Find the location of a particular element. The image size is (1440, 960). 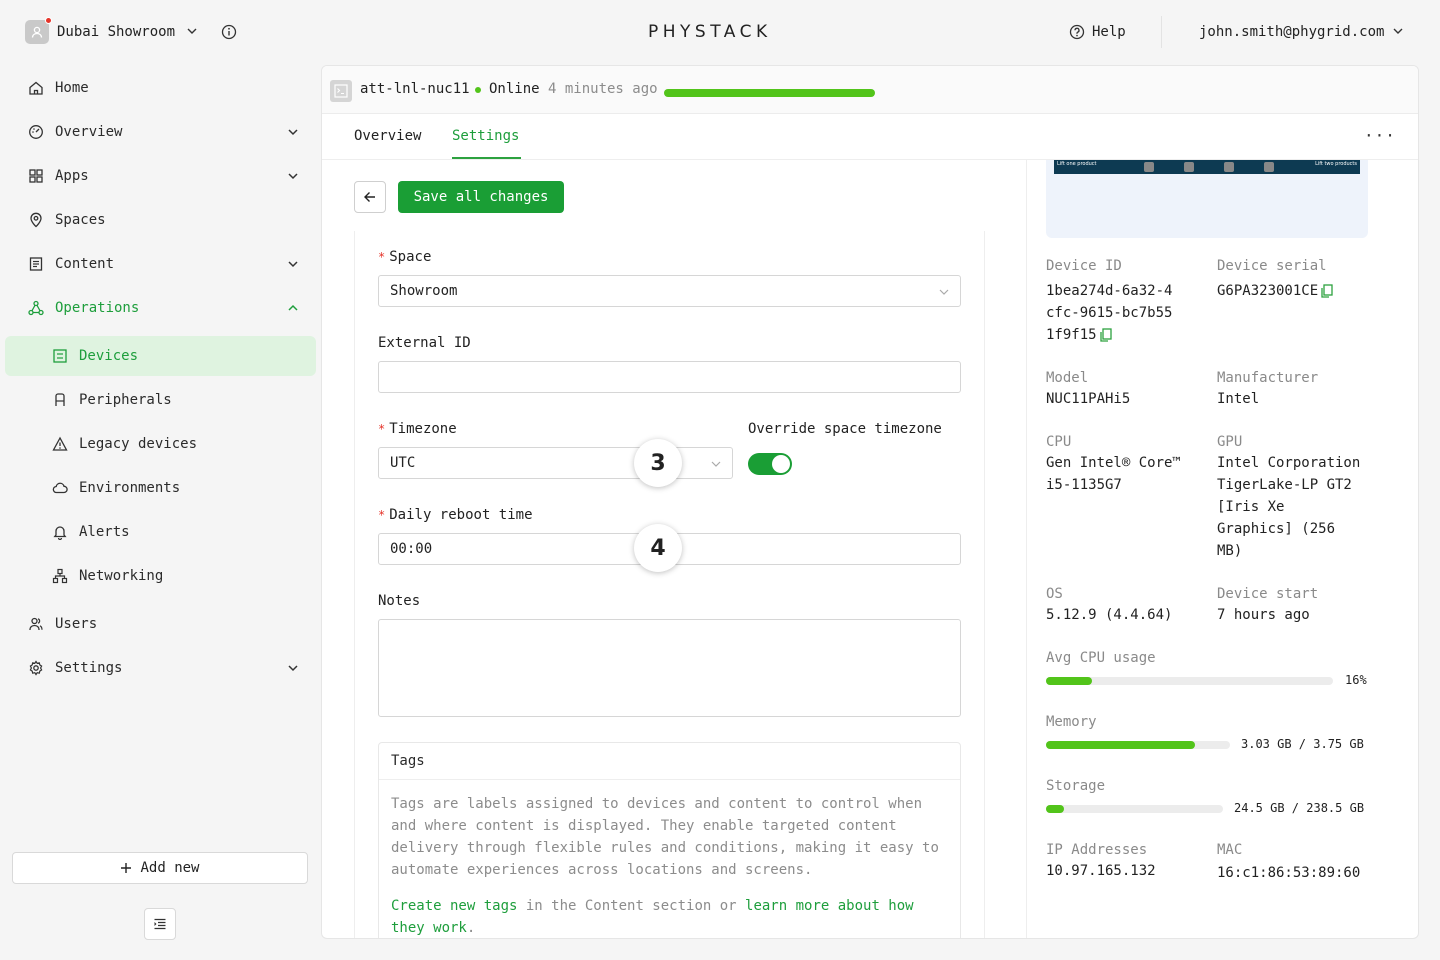

warning-icon is located at coordinates (60, 444).